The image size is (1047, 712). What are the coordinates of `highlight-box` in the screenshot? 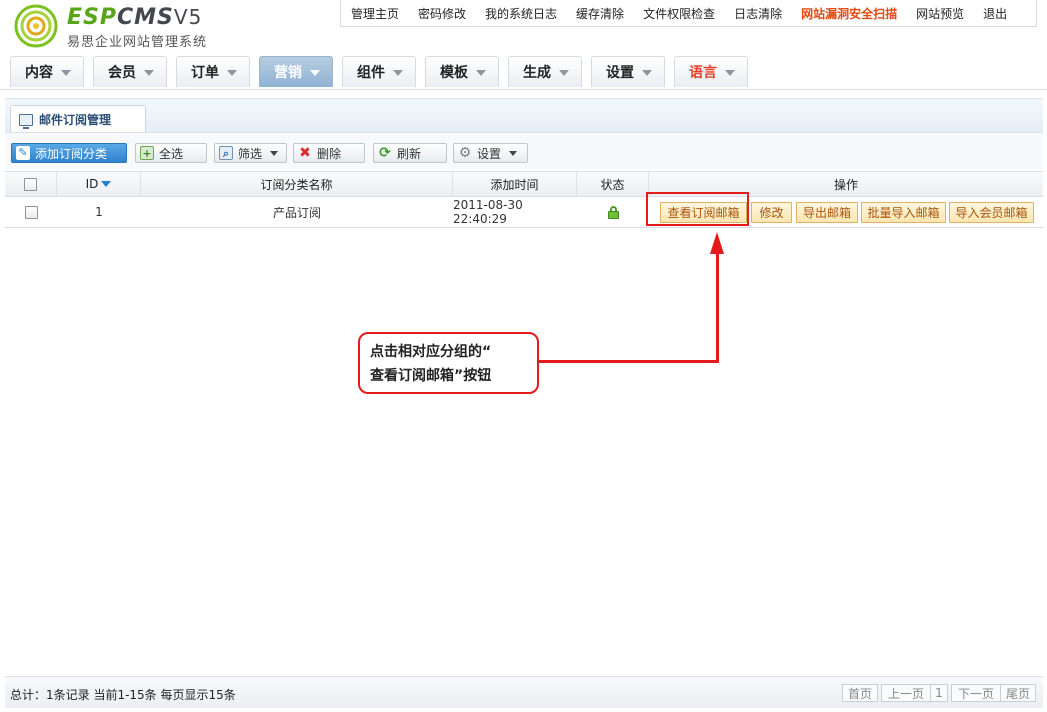 It's located at (697, 209).